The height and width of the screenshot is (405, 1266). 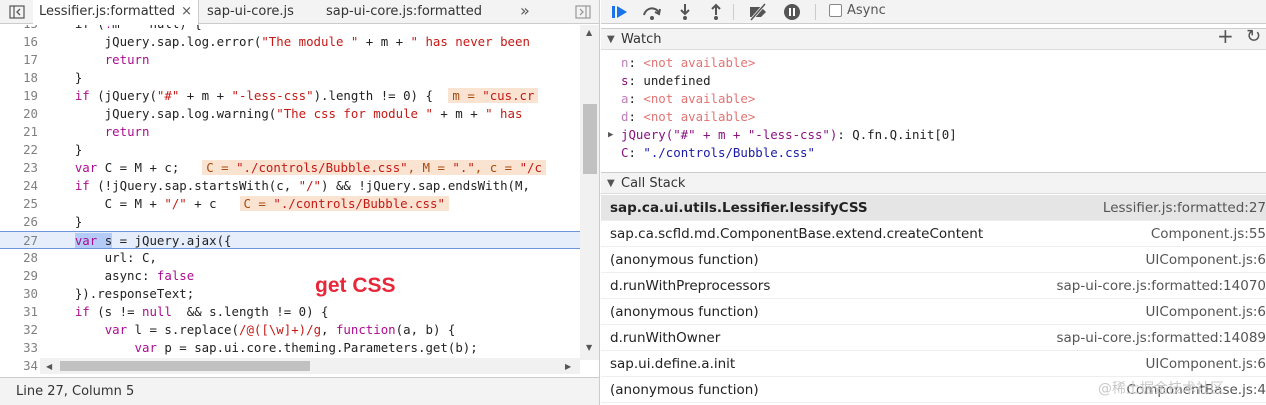 I want to click on watch-value: Q.fn.Q.init[0], so click(x=904, y=134).